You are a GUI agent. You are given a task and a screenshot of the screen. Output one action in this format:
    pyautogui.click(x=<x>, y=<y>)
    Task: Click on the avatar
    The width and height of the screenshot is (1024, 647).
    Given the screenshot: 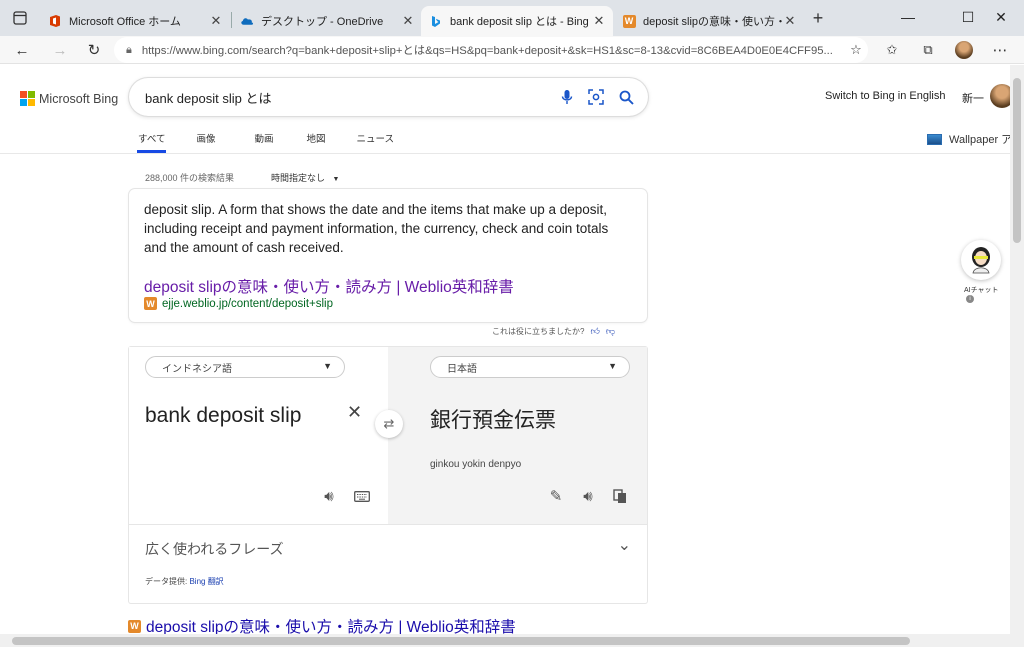 What is the action you would take?
    pyautogui.click(x=1000, y=96)
    